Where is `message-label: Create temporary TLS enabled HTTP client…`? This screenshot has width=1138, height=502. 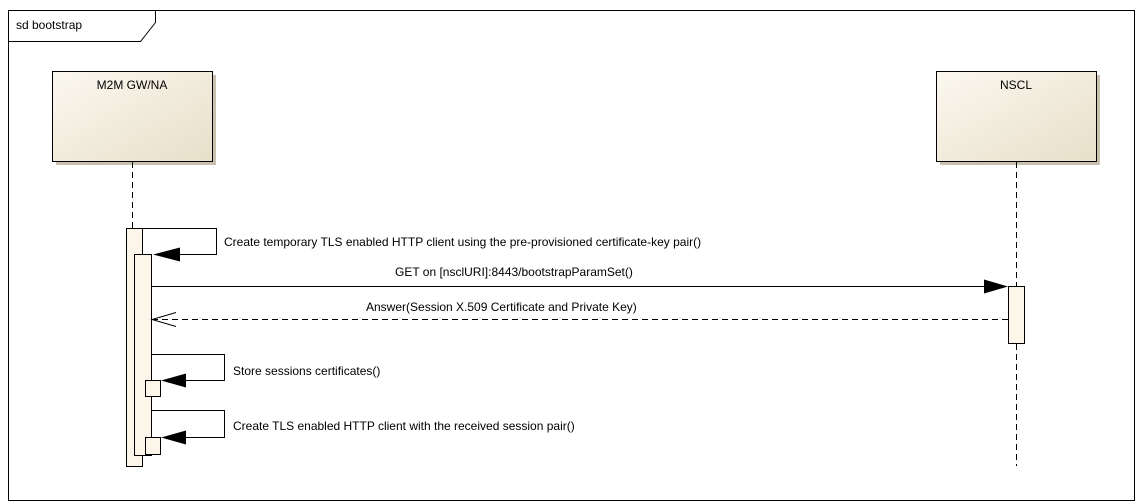
message-label: Create temporary TLS enabled HTTP client… is located at coordinates (462, 242).